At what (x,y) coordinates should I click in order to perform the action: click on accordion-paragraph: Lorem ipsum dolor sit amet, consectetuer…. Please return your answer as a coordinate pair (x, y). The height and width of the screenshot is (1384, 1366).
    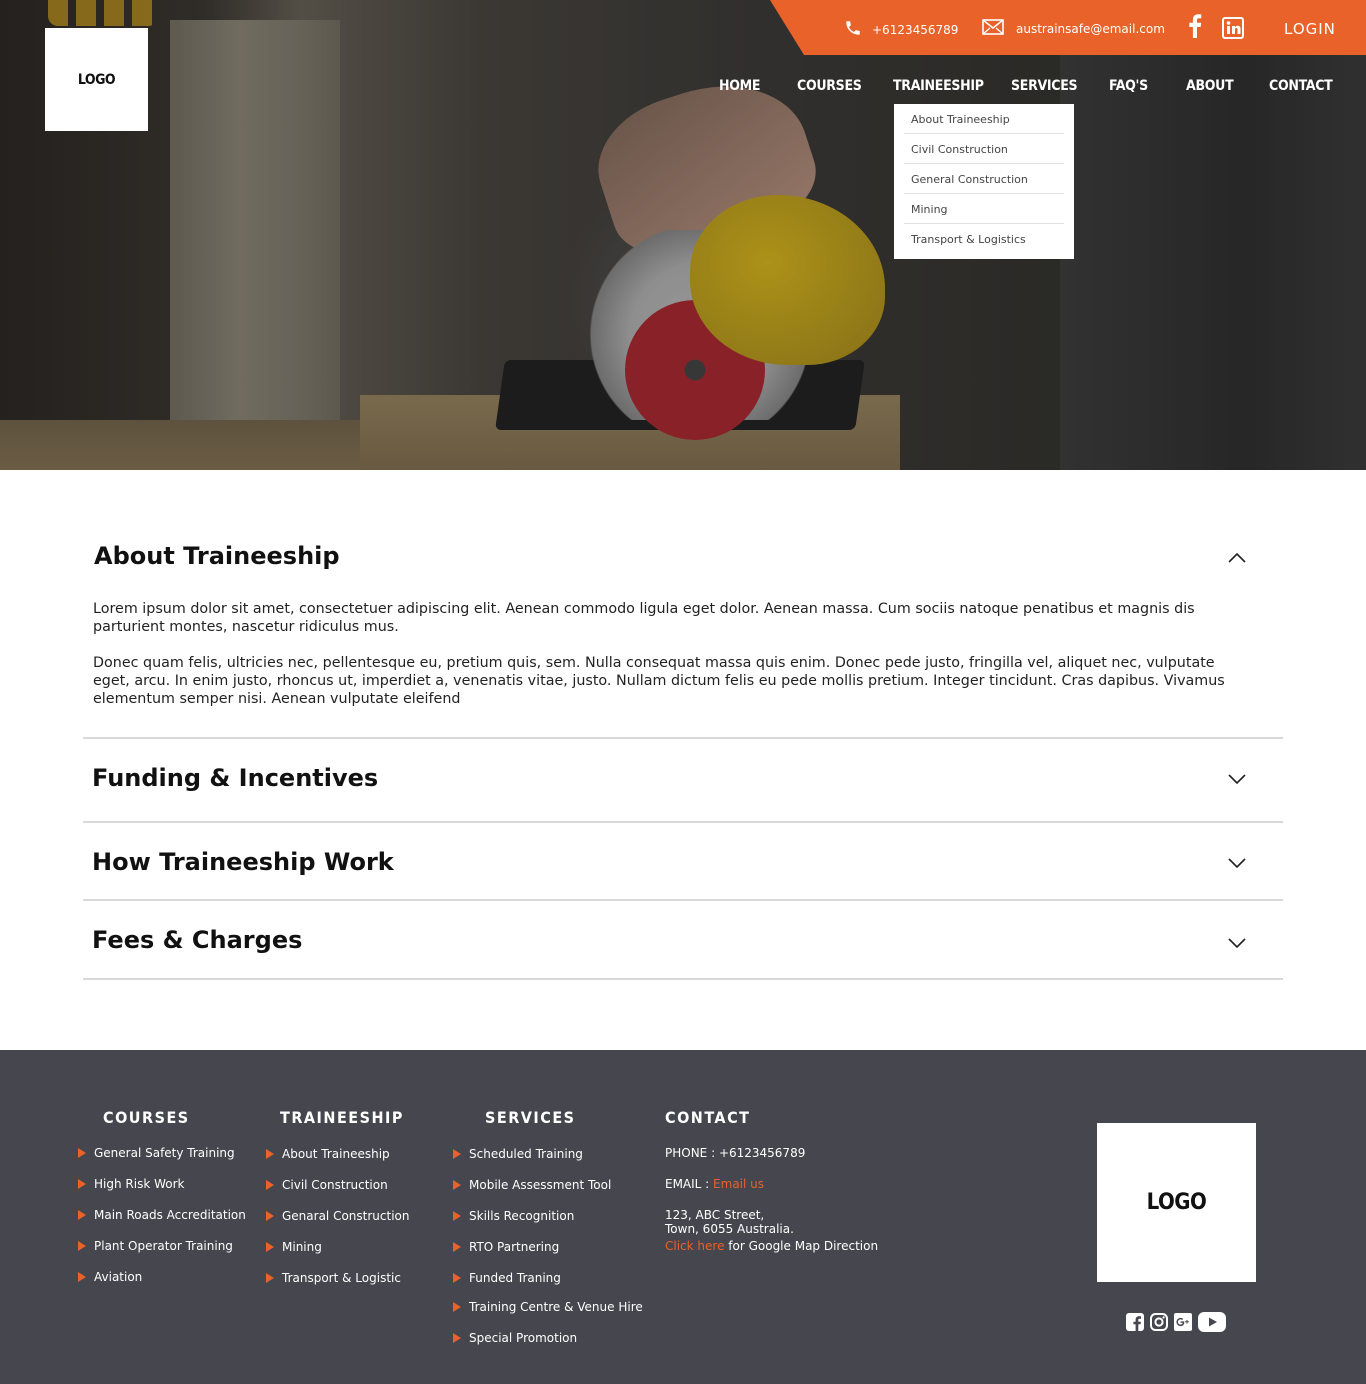
    Looking at the image, I should click on (644, 618).